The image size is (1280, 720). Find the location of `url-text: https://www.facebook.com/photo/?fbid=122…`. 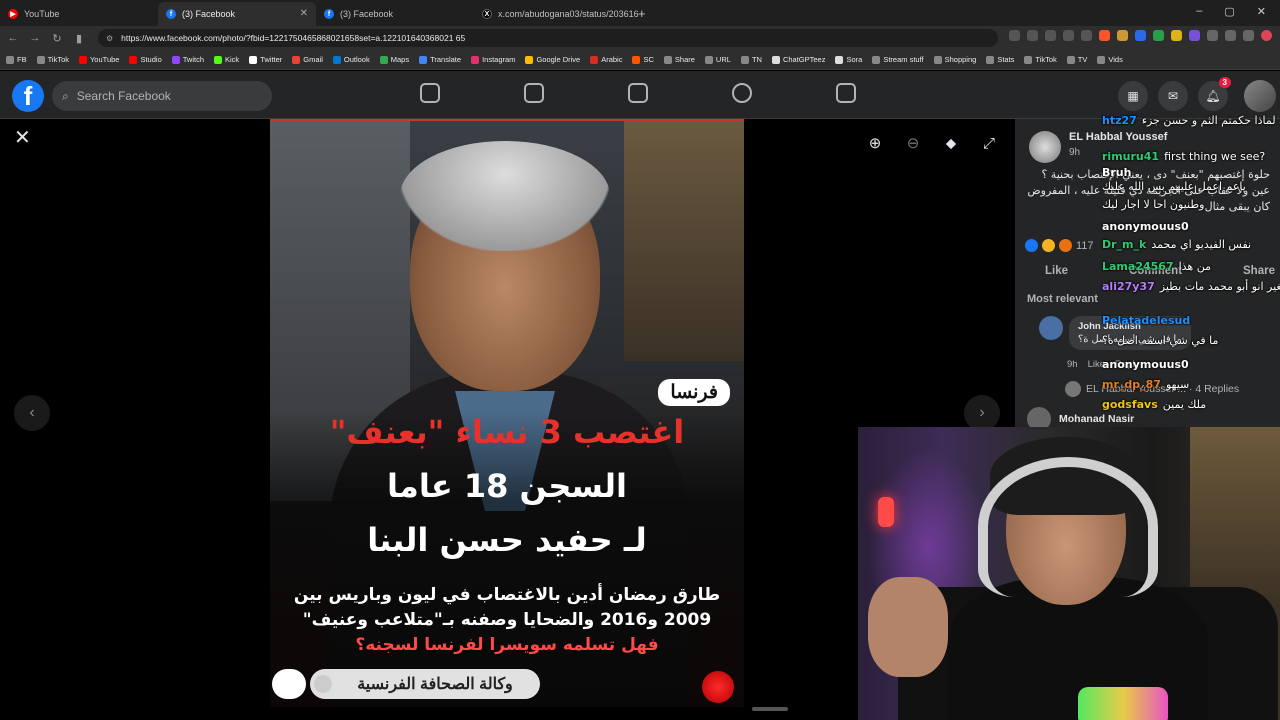

url-text: https://www.facebook.com/photo/?fbid=122… is located at coordinates (293, 38).